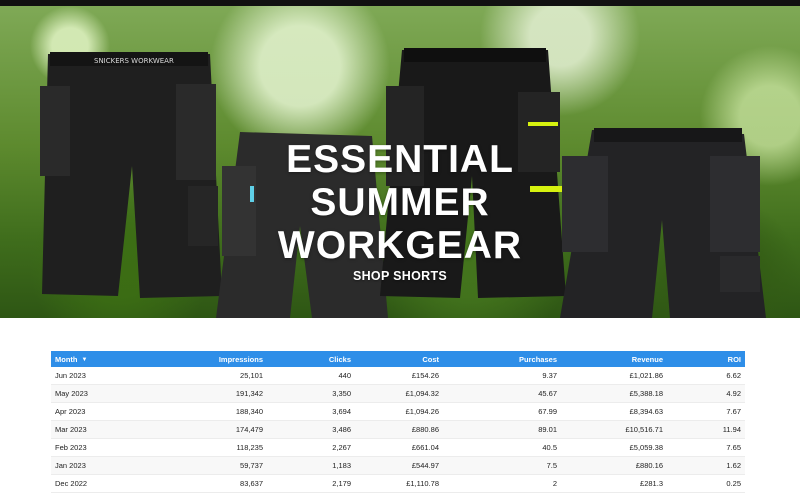 The image size is (800, 493). Describe the element at coordinates (663, 223) in the screenshot. I see `shorts-image-right` at that location.